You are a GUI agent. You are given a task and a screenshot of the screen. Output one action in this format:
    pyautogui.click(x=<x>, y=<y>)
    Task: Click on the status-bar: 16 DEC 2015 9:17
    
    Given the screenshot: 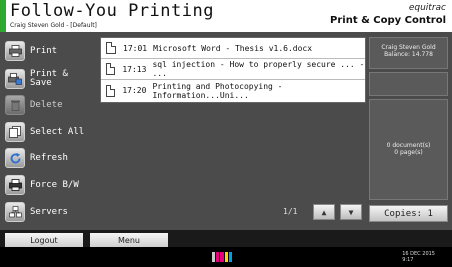 What is the action you would take?
    pyautogui.click(x=226, y=257)
    